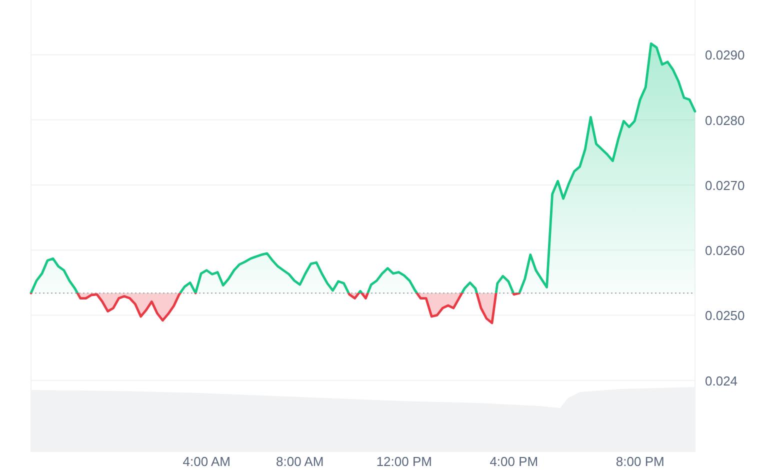  What do you see at coordinates (721, 380) in the screenshot?
I see `y-axis-label: 0.024` at bounding box center [721, 380].